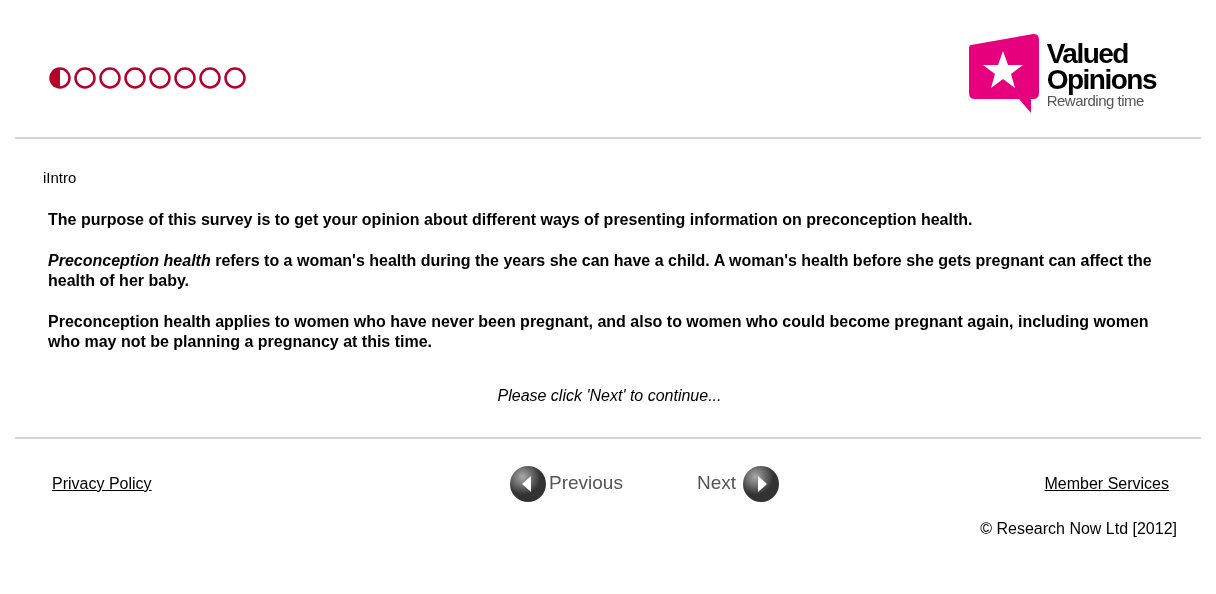 The height and width of the screenshot is (594, 1216). What do you see at coordinates (1004, 74) in the screenshot?
I see `speech-bubble-star-icon` at bounding box center [1004, 74].